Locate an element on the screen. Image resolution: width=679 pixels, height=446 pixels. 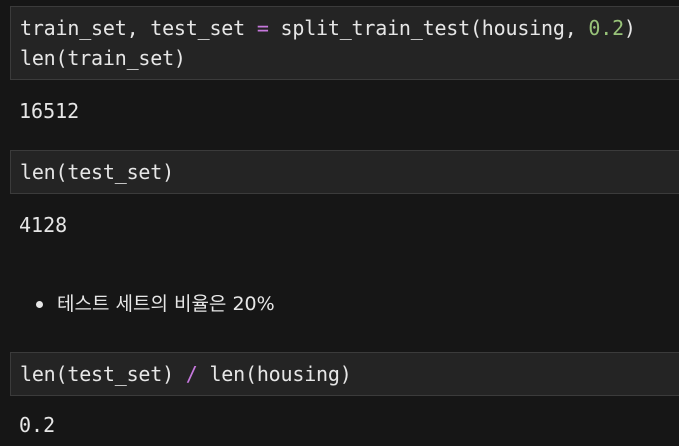
code-line: len(test_set) / len(housing) is located at coordinates (349, 374).